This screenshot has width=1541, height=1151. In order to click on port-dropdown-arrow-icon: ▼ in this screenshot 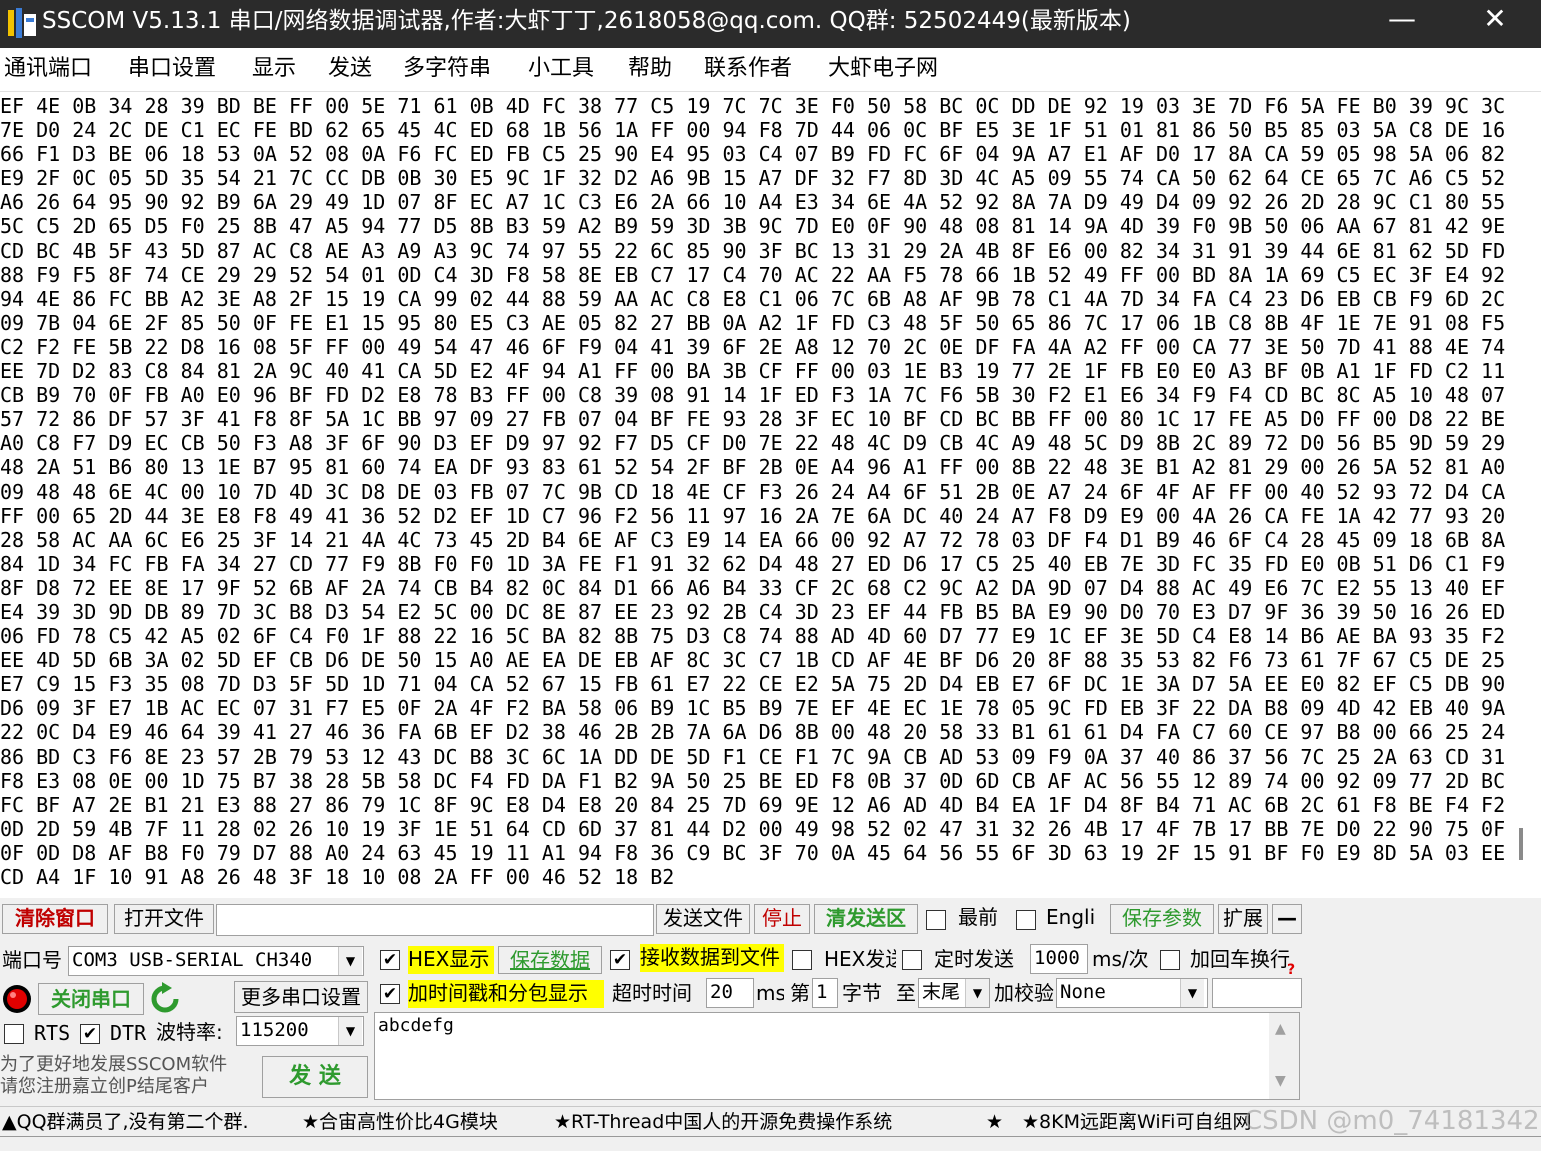, I will do `click(350, 961)`.